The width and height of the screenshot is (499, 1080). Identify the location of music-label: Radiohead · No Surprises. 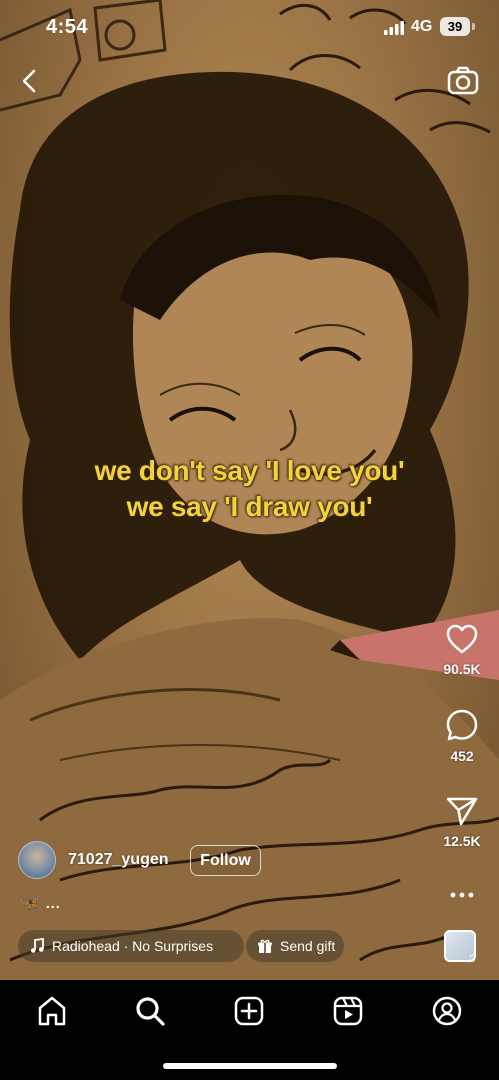
(133, 946).